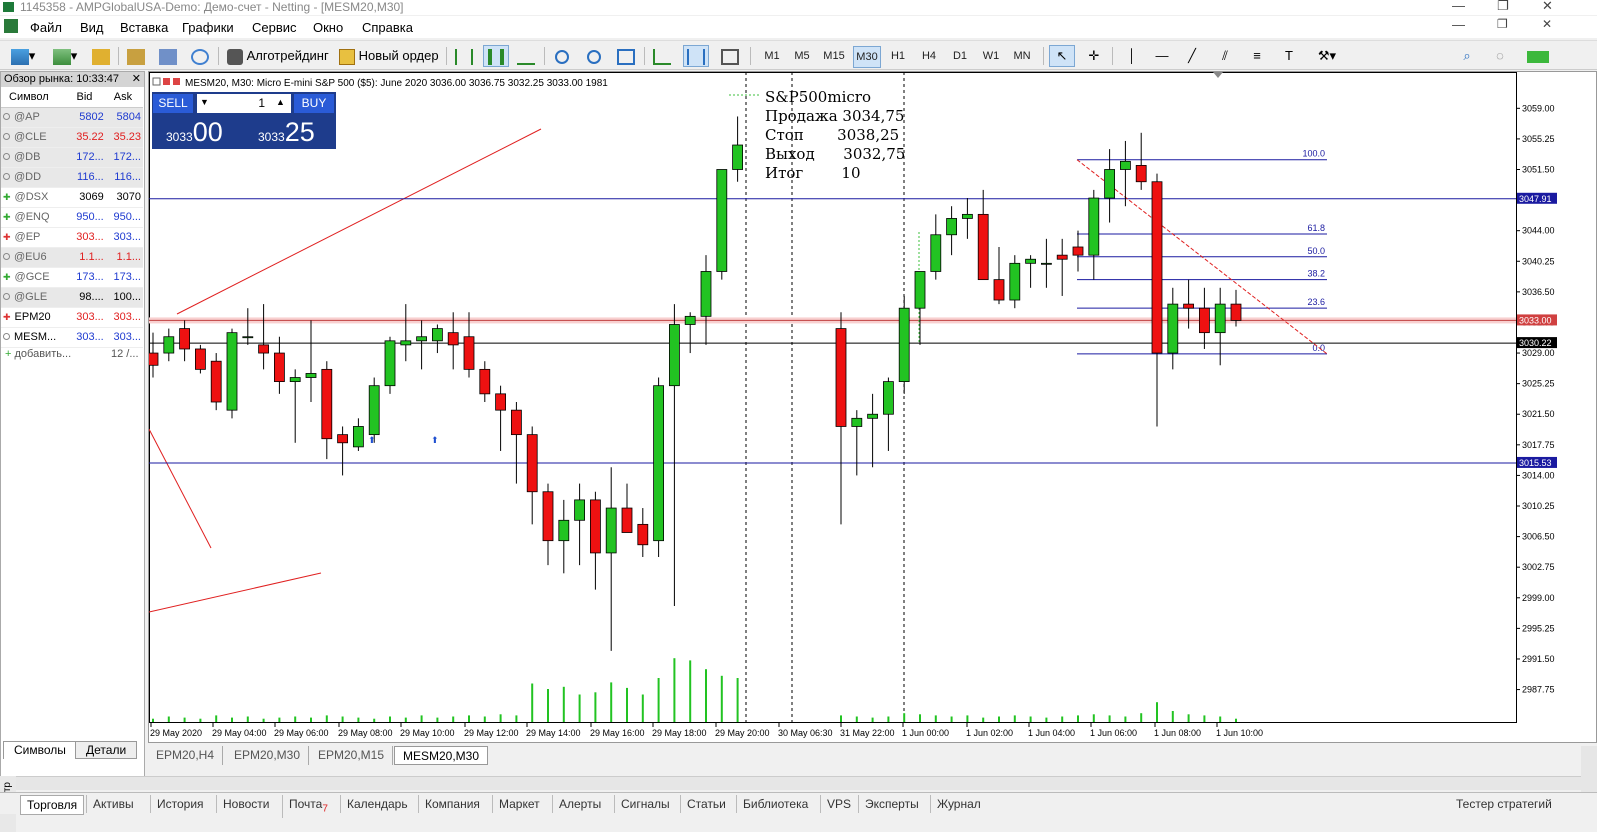  Describe the element at coordinates (579, 804) in the screenshot. I see `tab-8: Алерты` at that location.